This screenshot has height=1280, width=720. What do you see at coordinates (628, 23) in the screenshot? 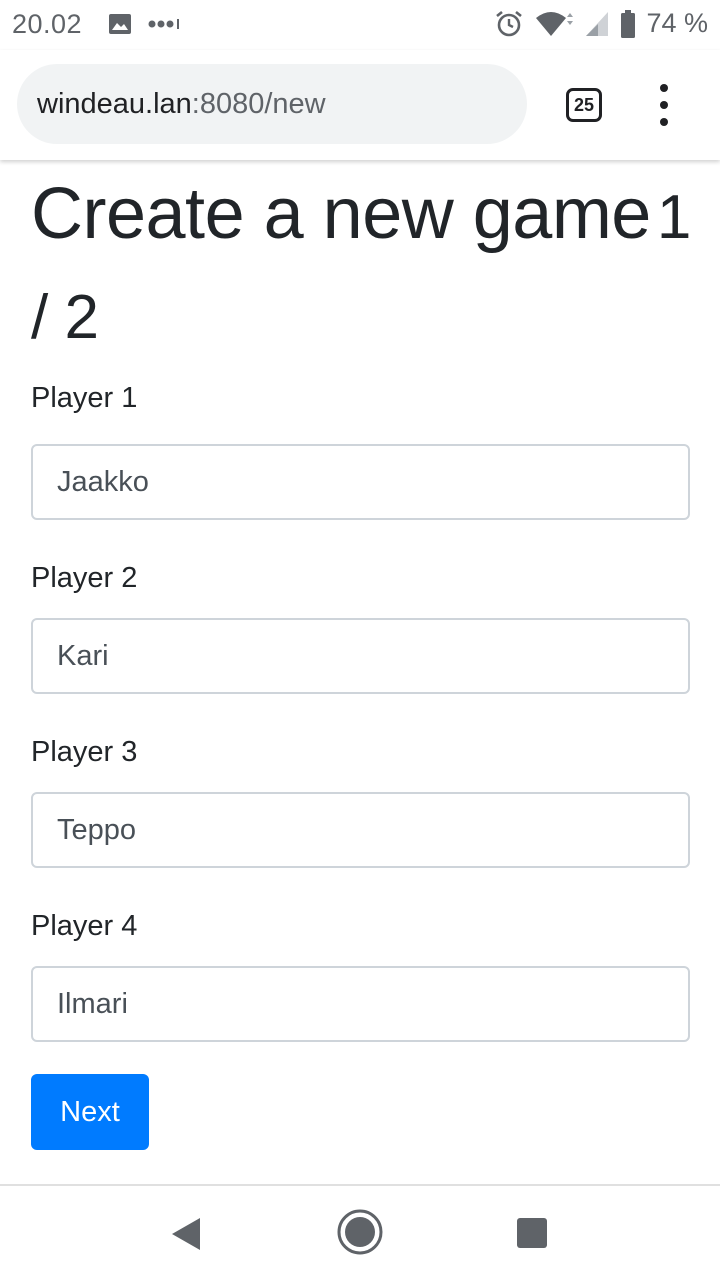
I see `battery-icon` at bounding box center [628, 23].